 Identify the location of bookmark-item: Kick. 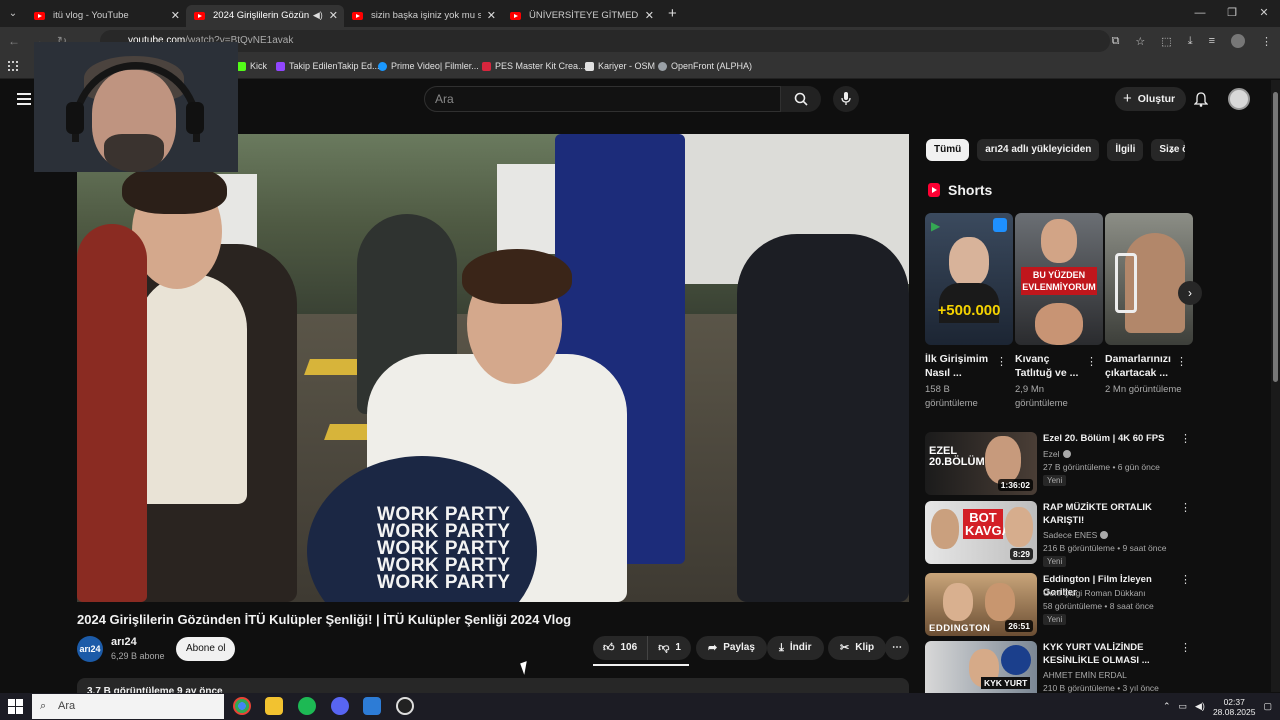
(252, 66).